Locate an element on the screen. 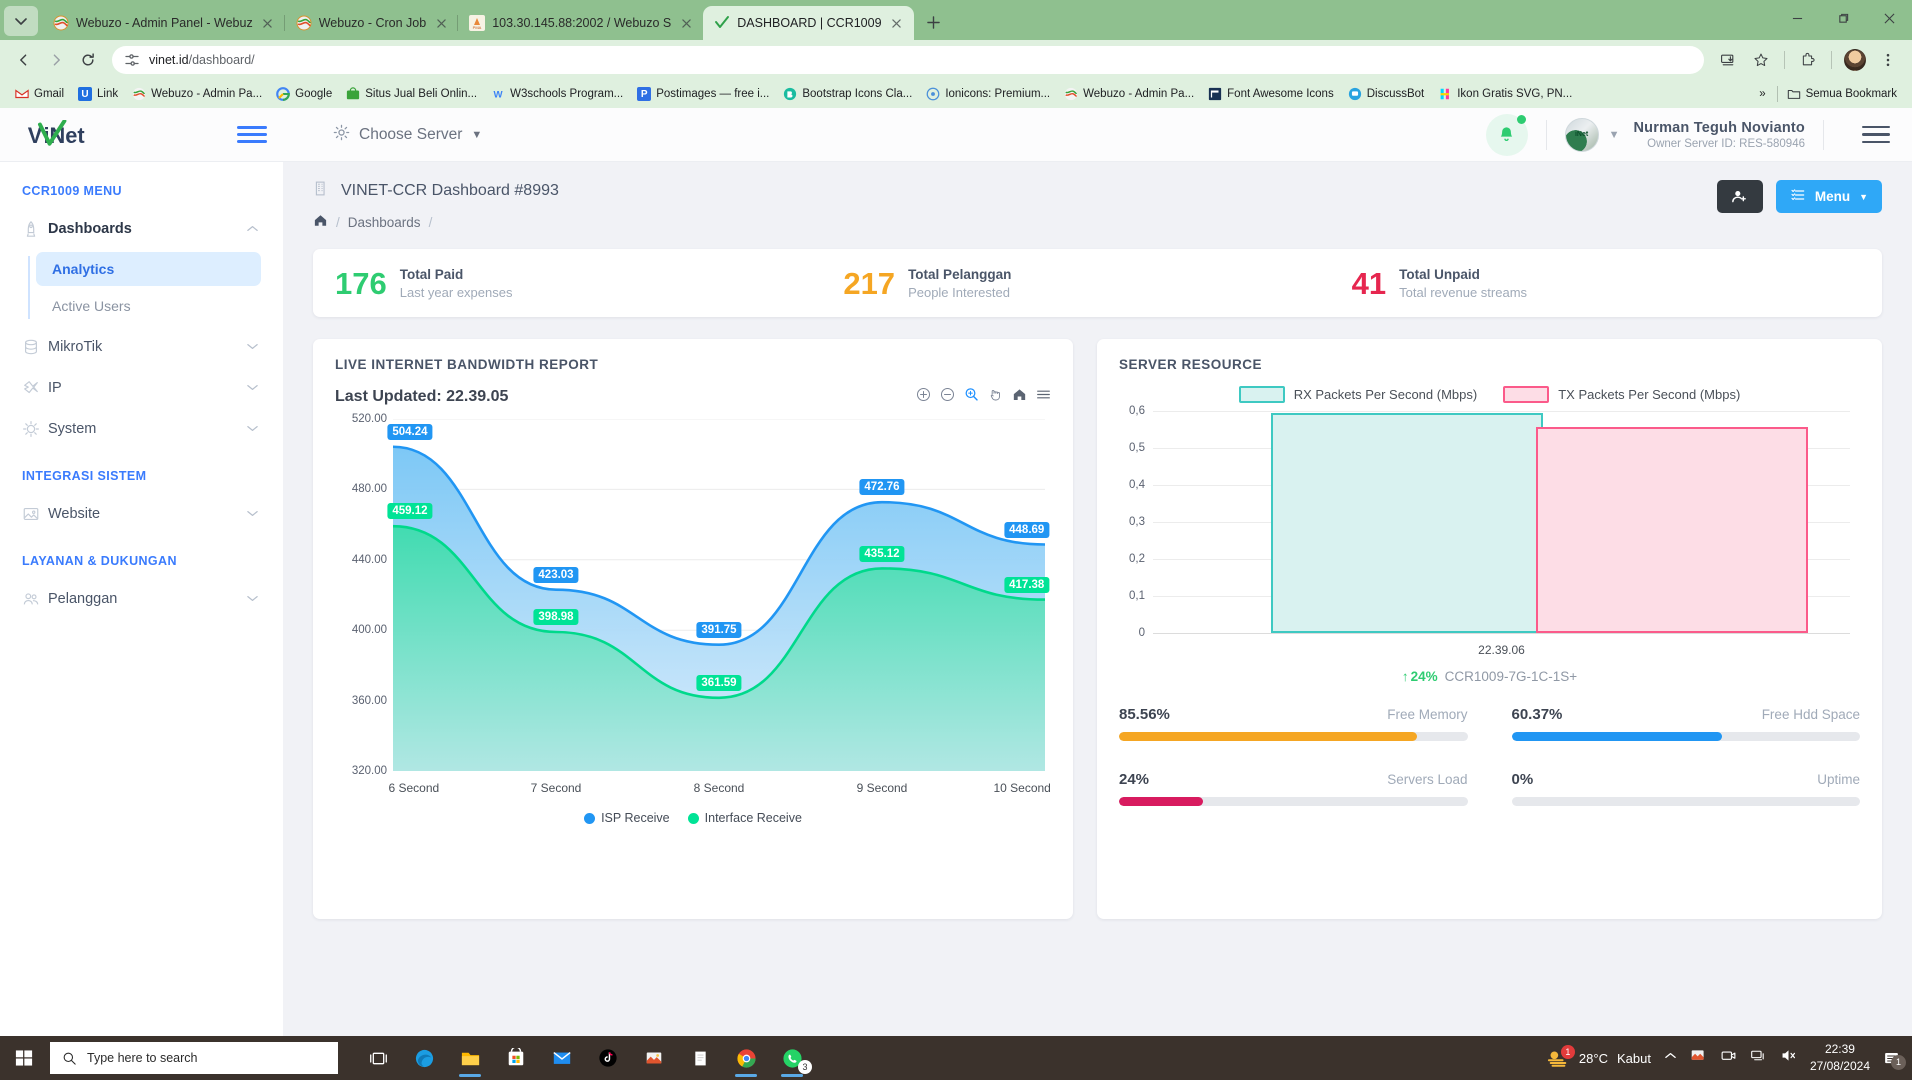 Image resolution: width=1912 pixels, height=1080 pixels. camera-tray-icon is located at coordinates (1728, 1058).